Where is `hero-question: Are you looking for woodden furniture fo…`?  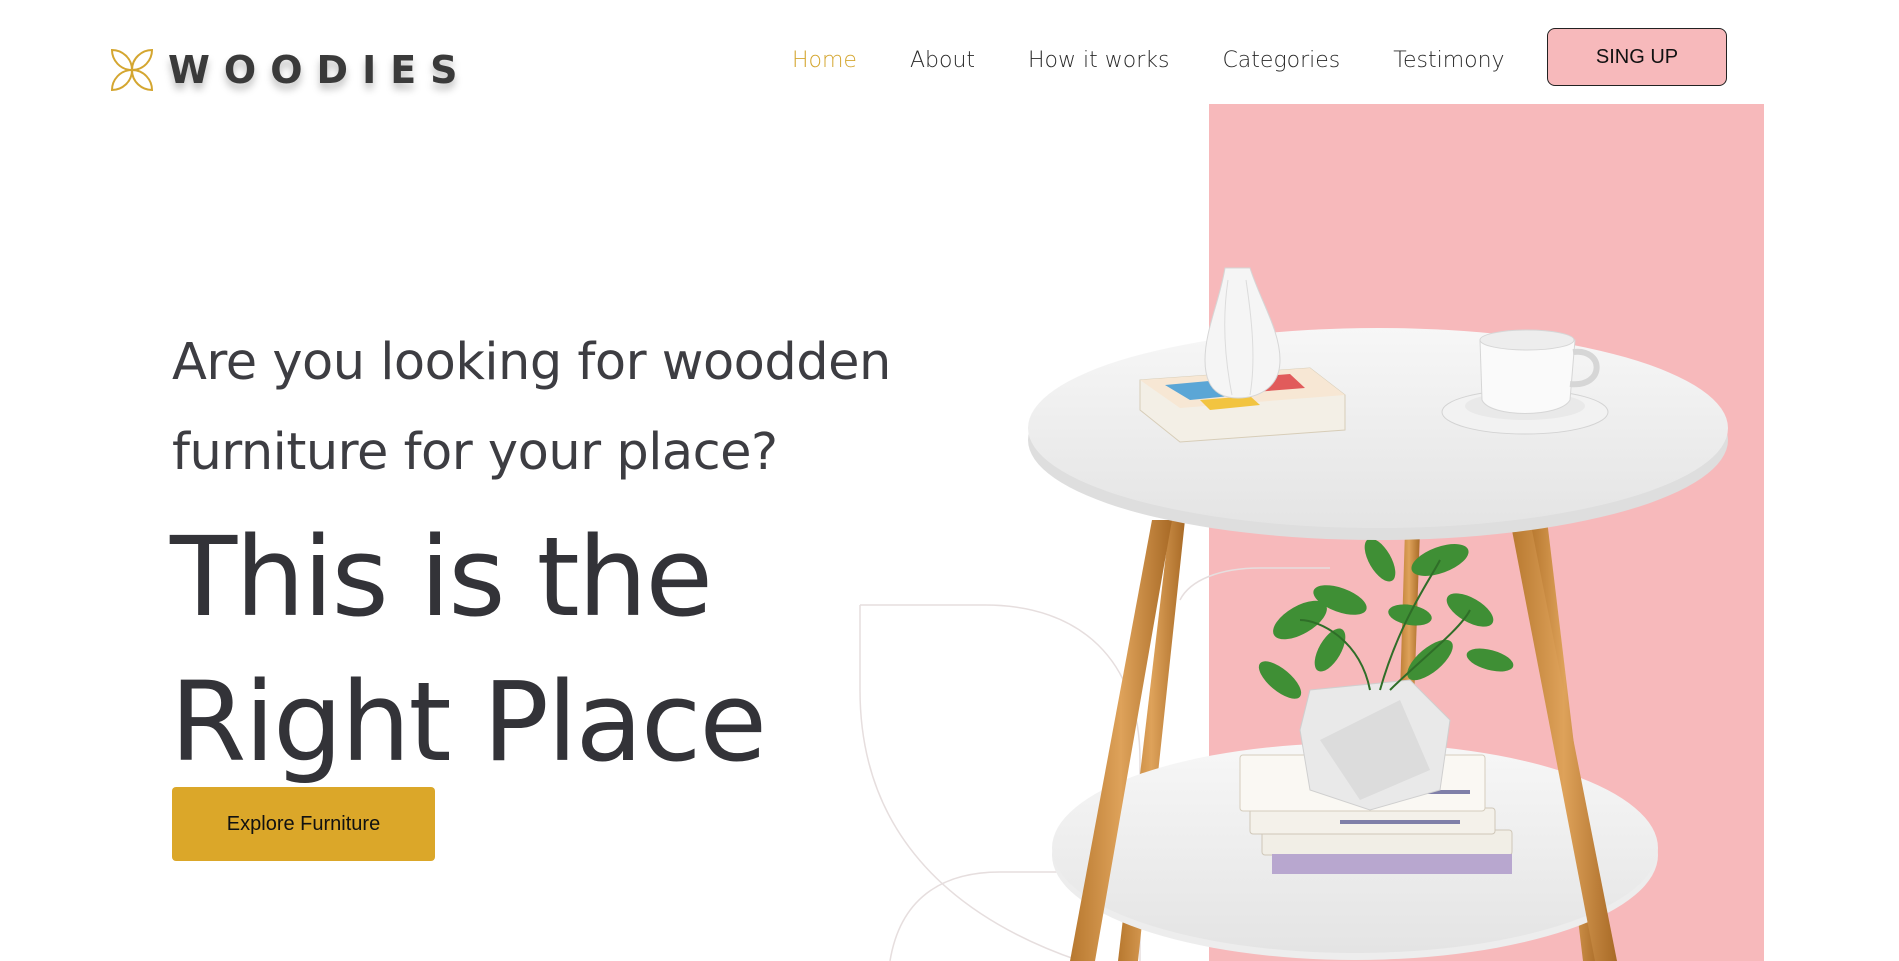
hero-question: Are you looking for woodden furniture fo… is located at coordinates (552, 408).